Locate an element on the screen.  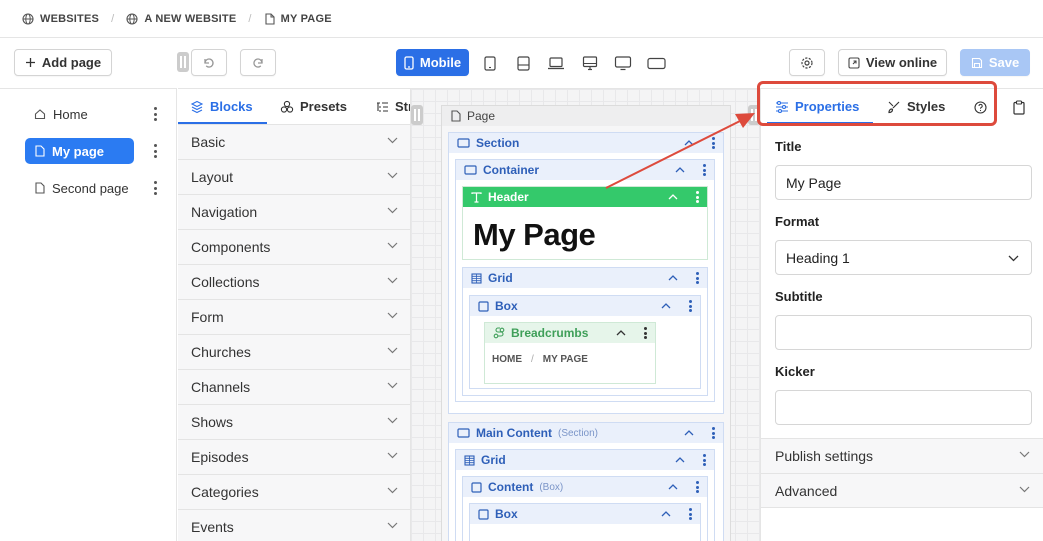
grid-icon is located at coordinates (476, 278).